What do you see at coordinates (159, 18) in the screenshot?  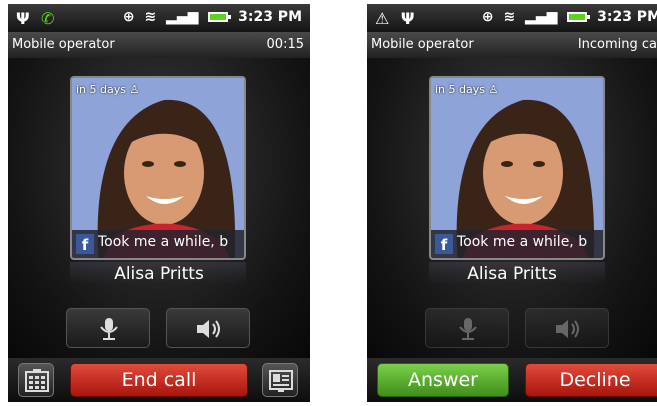 I see `status-bar: Ψ ✆ ⊕ ≋ ▂▄▆ 3:23 PM` at bounding box center [159, 18].